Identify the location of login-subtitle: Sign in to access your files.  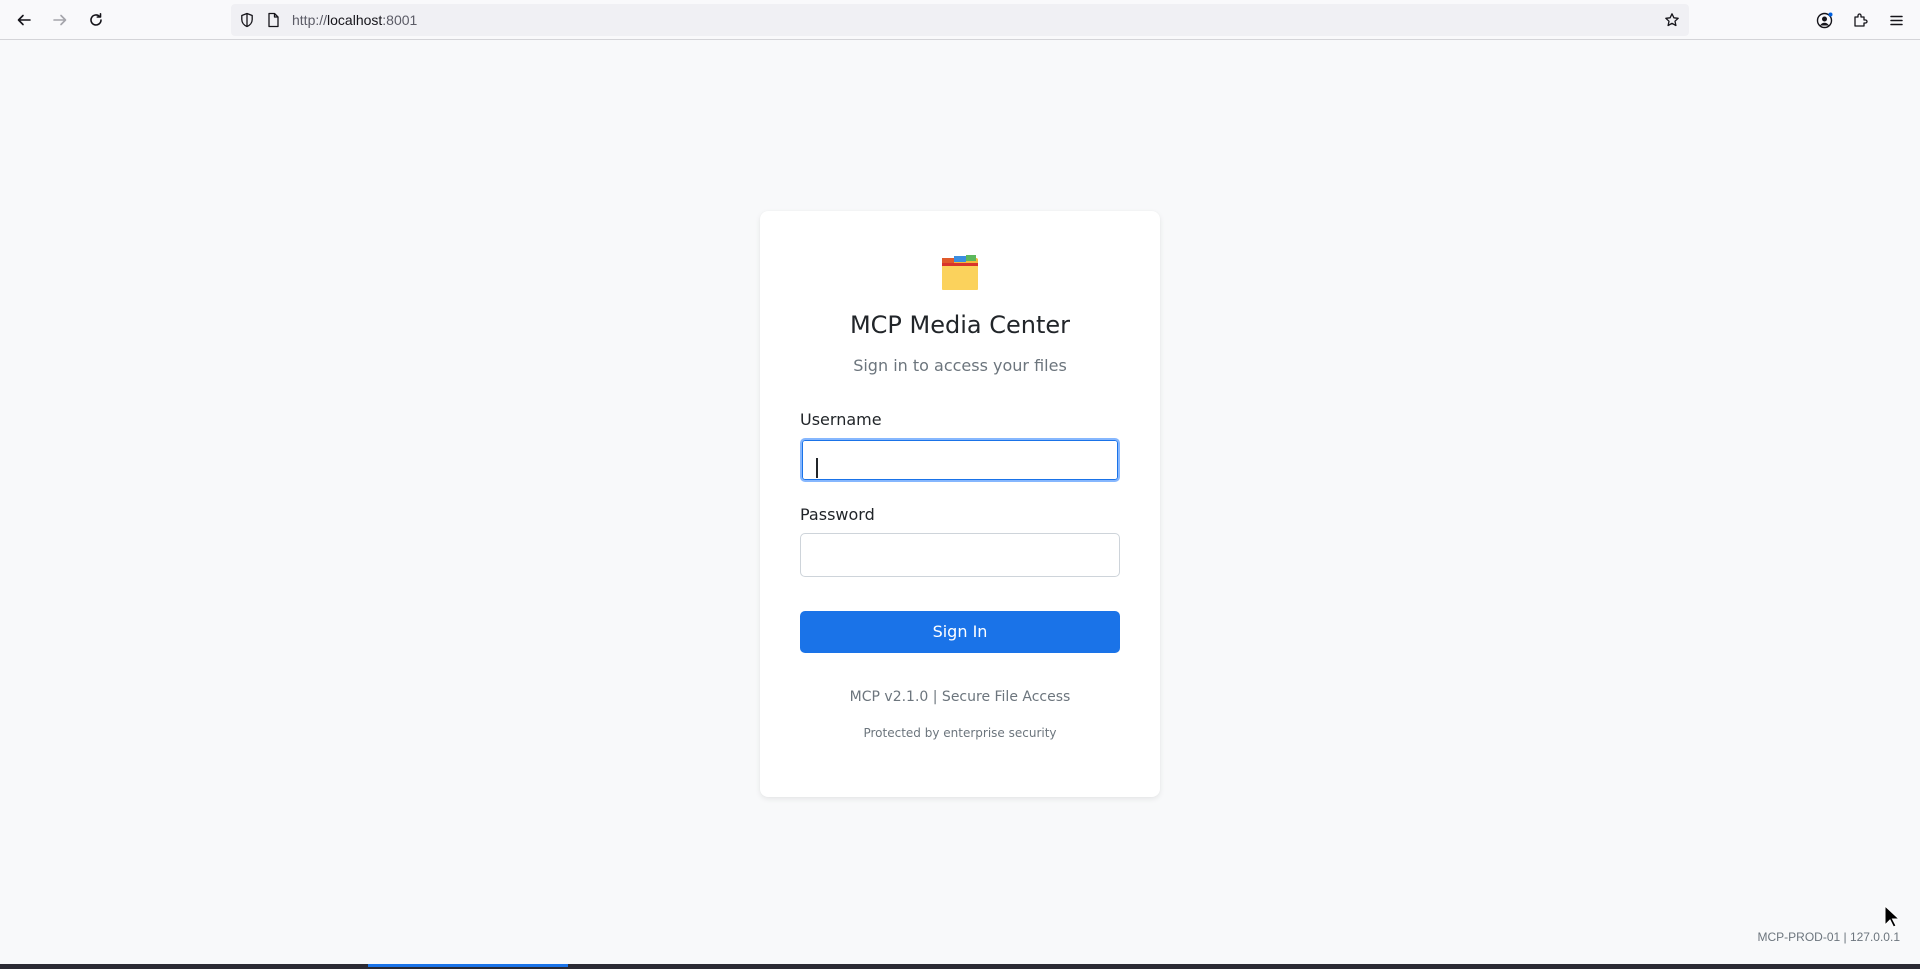
(960, 365).